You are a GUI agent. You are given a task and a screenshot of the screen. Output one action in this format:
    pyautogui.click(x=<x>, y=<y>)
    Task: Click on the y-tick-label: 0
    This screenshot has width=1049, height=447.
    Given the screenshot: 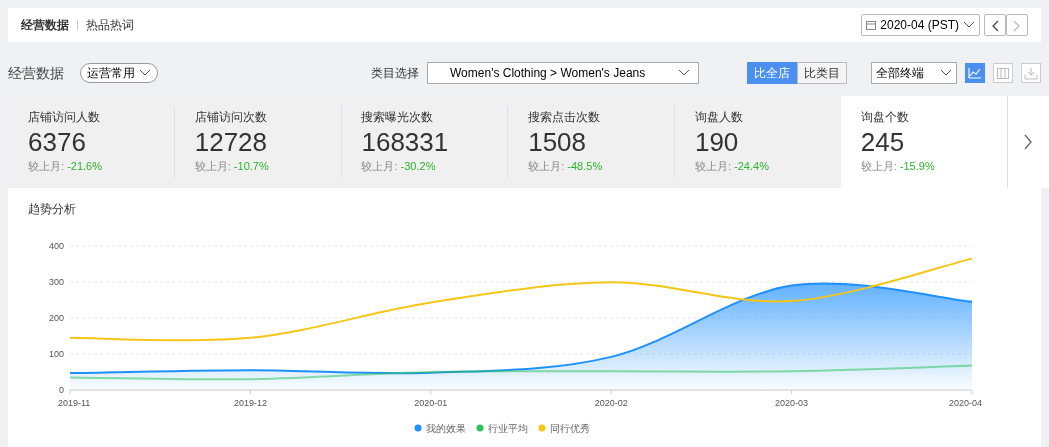 What is the action you would take?
    pyautogui.click(x=61, y=390)
    